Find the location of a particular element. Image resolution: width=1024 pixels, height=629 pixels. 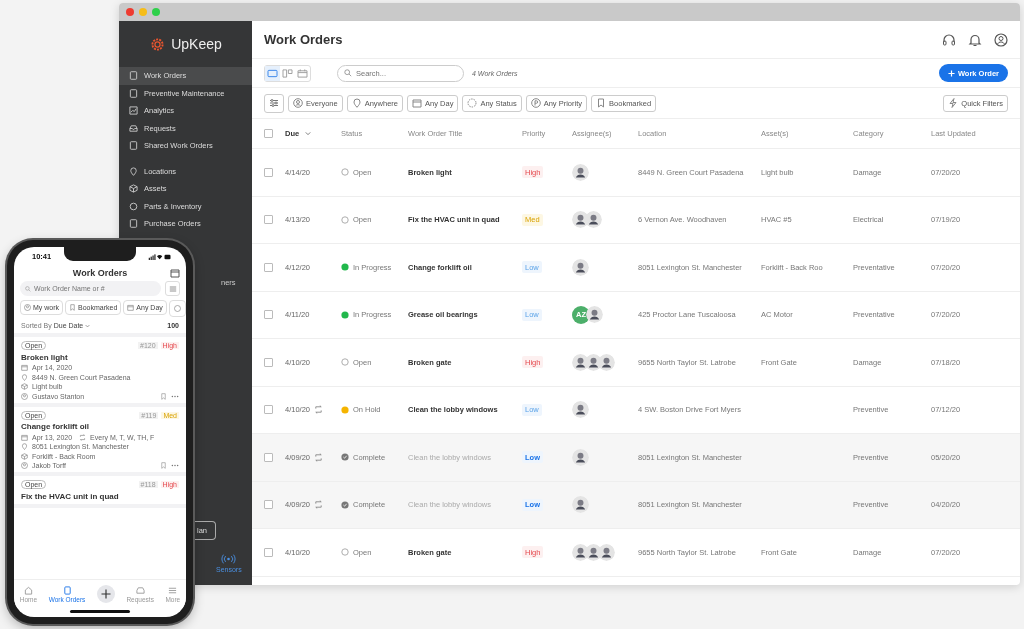

card-title: Fix the HVAC unit in quad is located at coordinates (70, 496).